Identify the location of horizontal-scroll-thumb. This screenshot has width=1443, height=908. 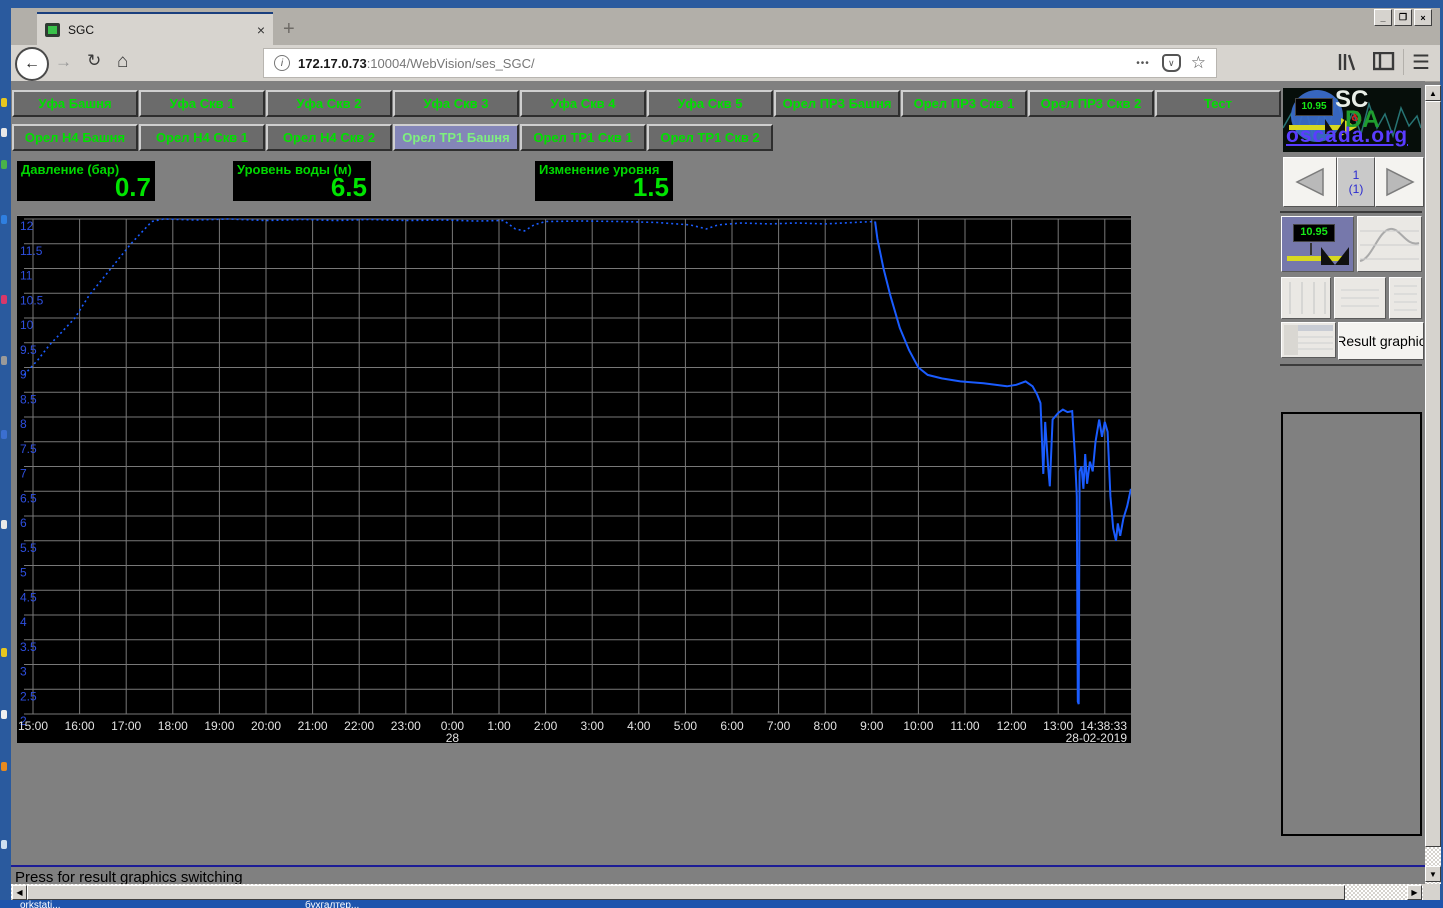
(686, 892).